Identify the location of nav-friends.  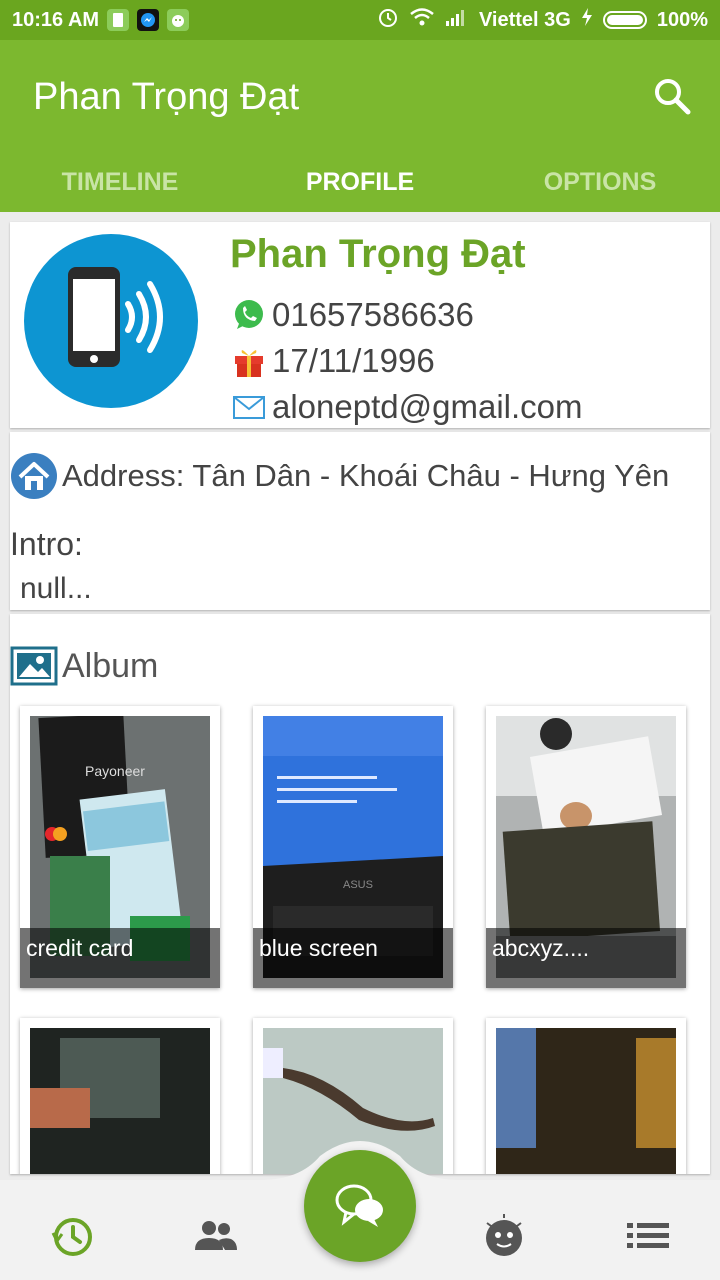
(216, 1236).